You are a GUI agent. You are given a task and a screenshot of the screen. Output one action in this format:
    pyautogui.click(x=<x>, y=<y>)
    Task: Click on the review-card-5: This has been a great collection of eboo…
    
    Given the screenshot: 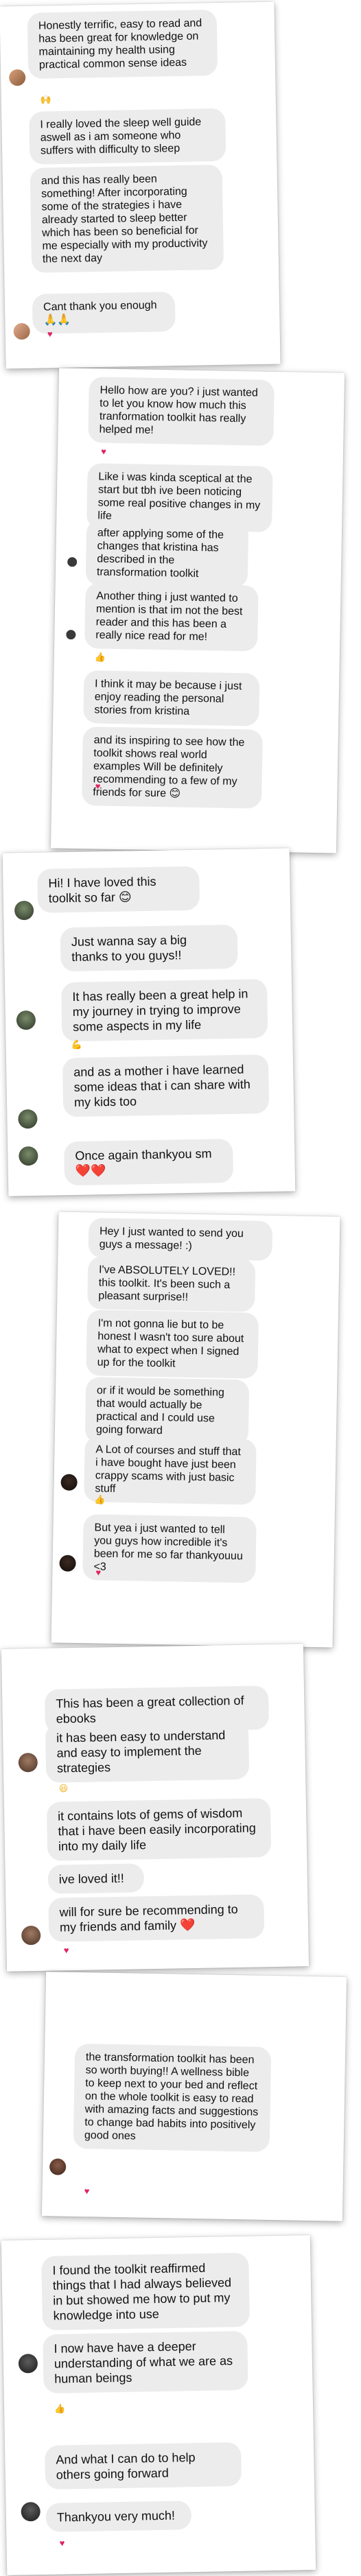 What is the action you would take?
    pyautogui.click(x=156, y=1808)
    